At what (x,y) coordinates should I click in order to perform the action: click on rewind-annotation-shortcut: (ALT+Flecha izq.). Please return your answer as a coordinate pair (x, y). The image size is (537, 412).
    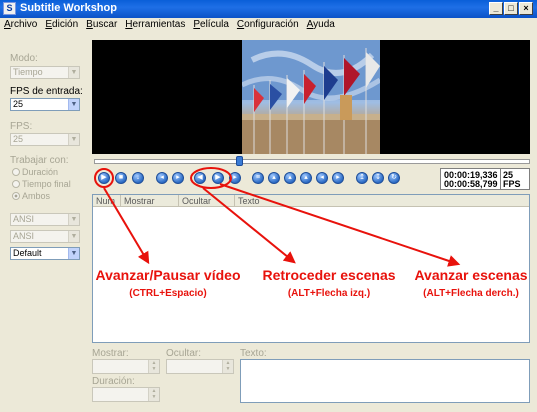
    Looking at the image, I should click on (329, 293).